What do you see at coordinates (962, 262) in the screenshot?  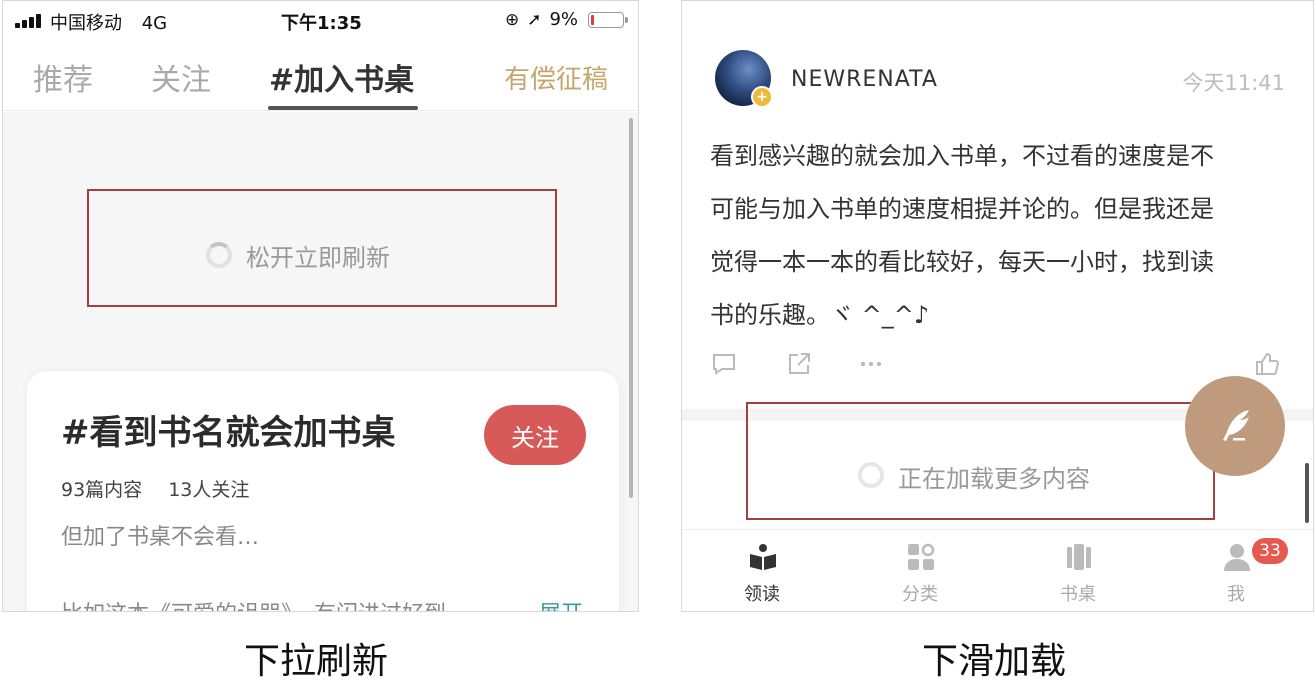 I see `post-line: 觉得一本一本的看比较好，每天一小时，找到读` at bounding box center [962, 262].